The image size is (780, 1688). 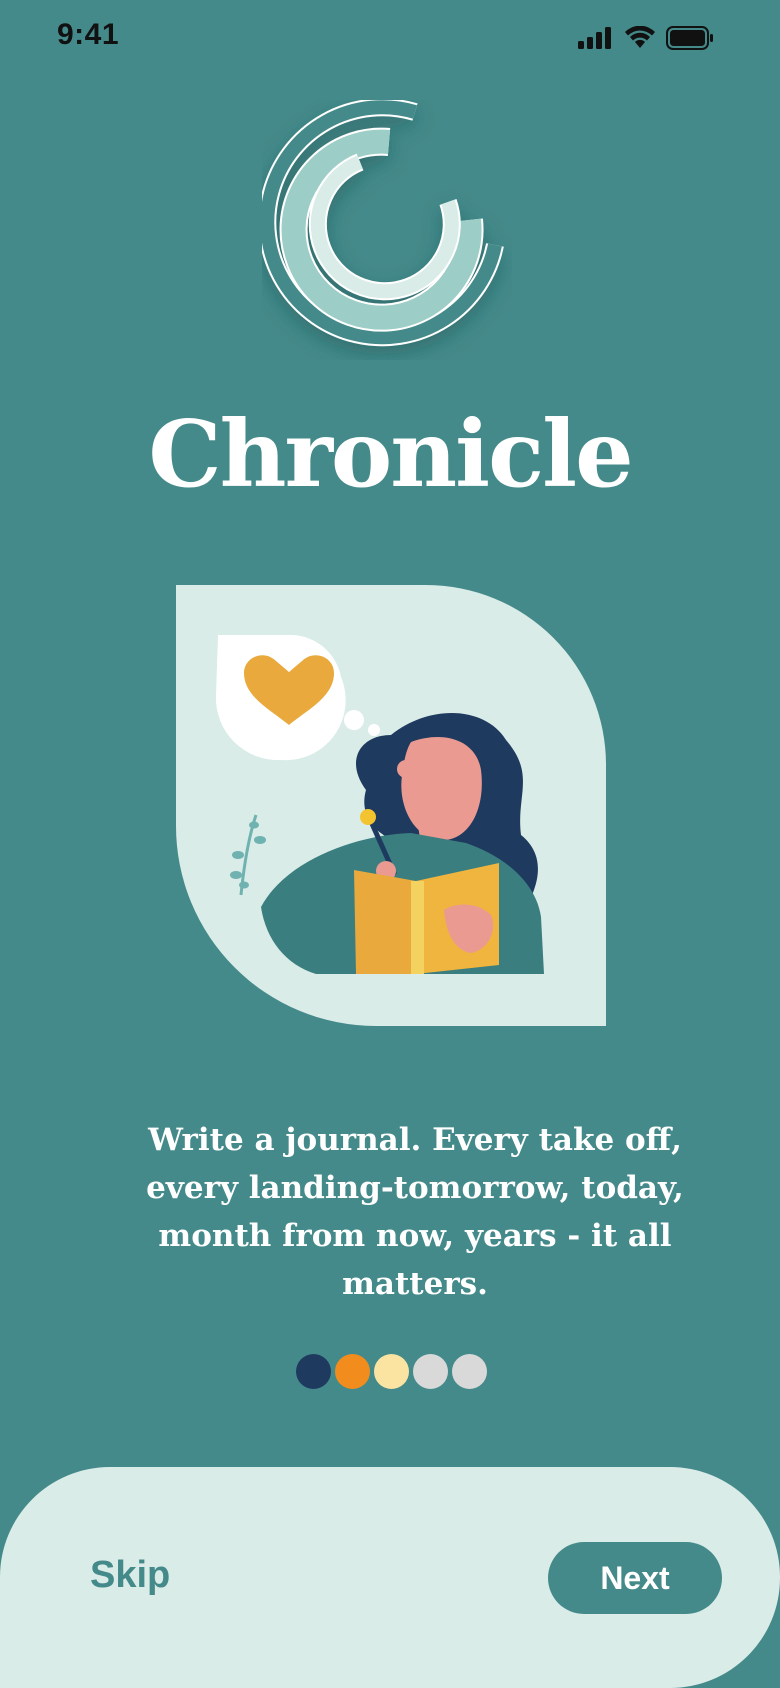 What do you see at coordinates (689, 38) in the screenshot?
I see `battery-icon` at bounding box center [689, 38].